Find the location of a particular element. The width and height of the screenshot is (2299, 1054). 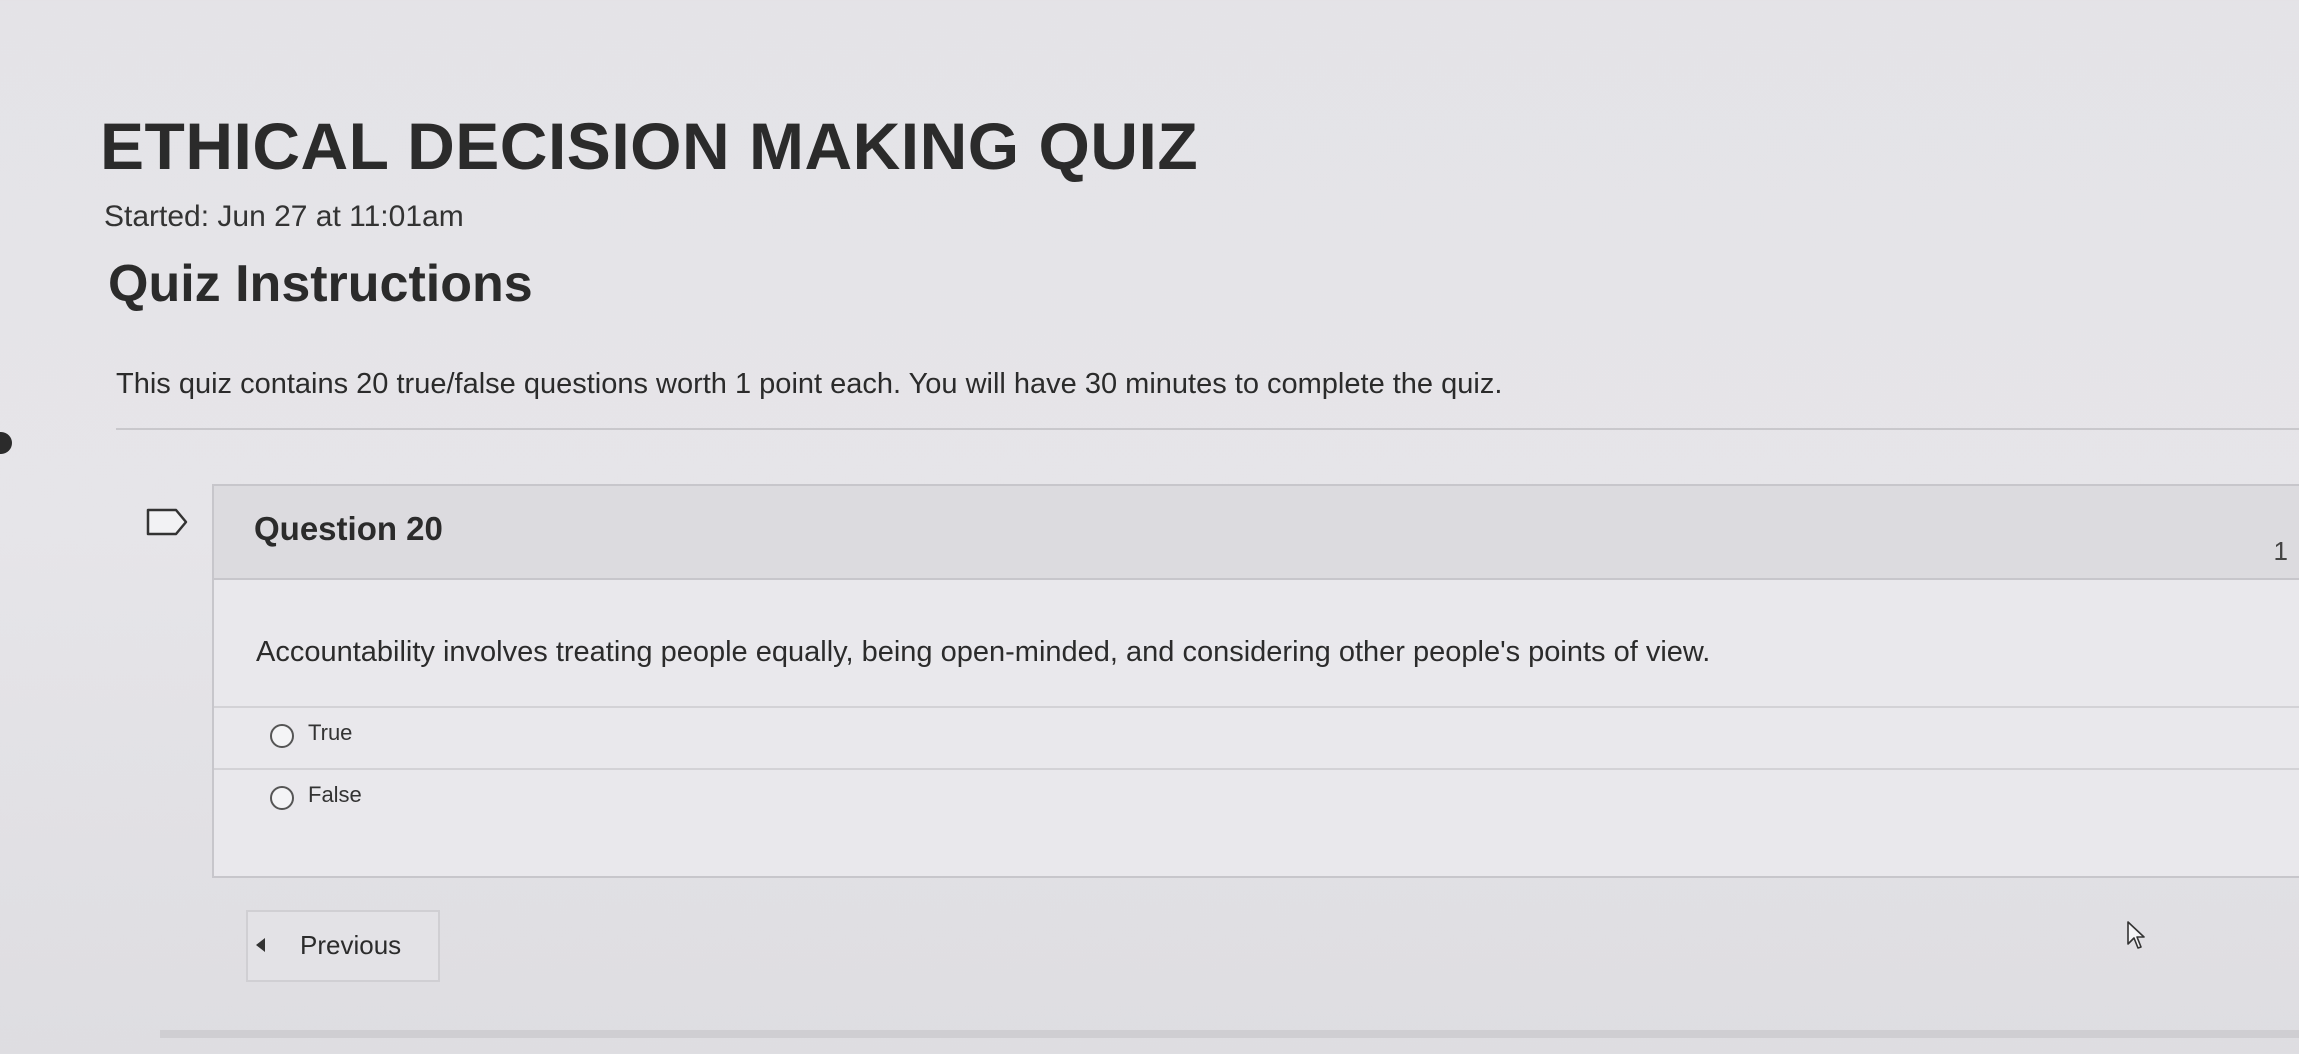

question-points: 1 is located at coordinates (2280, 551).